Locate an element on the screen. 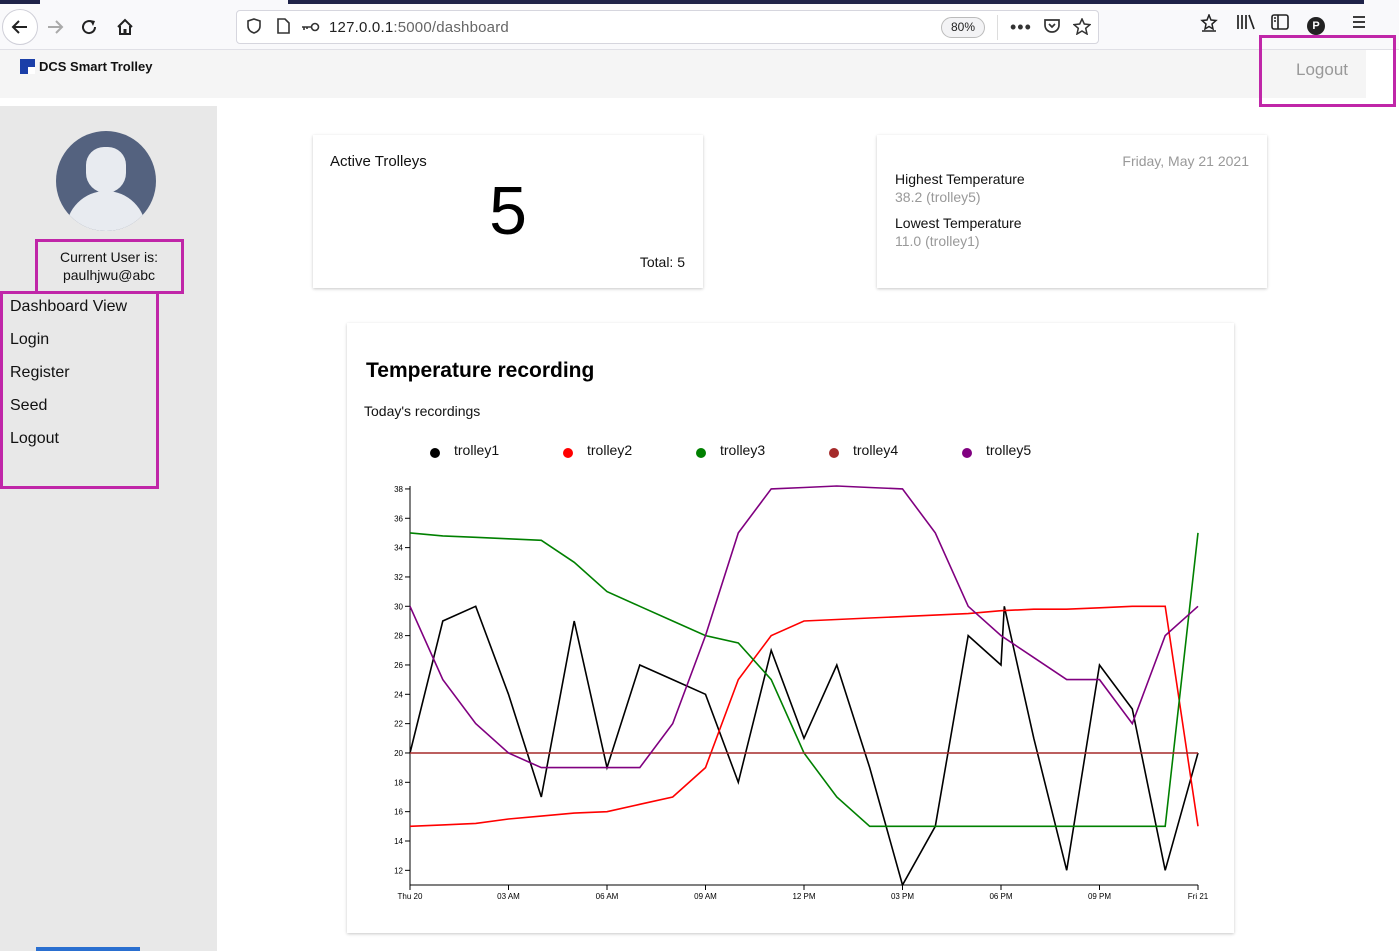 This screenshot has width=1399, height=951. key-icon is located at coordinates (311, 28).